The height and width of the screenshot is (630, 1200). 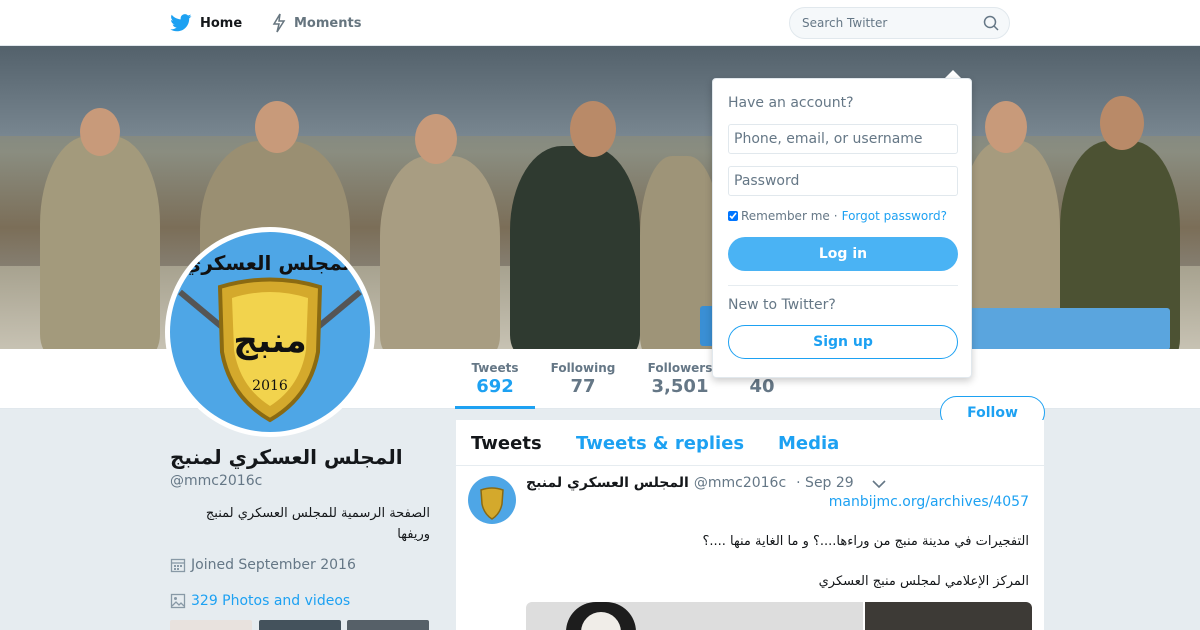 What do you see at coordinates (506, 443) in the screenshot?
I see `tab-tweets: Tweets` at bounding box center [506, 443].